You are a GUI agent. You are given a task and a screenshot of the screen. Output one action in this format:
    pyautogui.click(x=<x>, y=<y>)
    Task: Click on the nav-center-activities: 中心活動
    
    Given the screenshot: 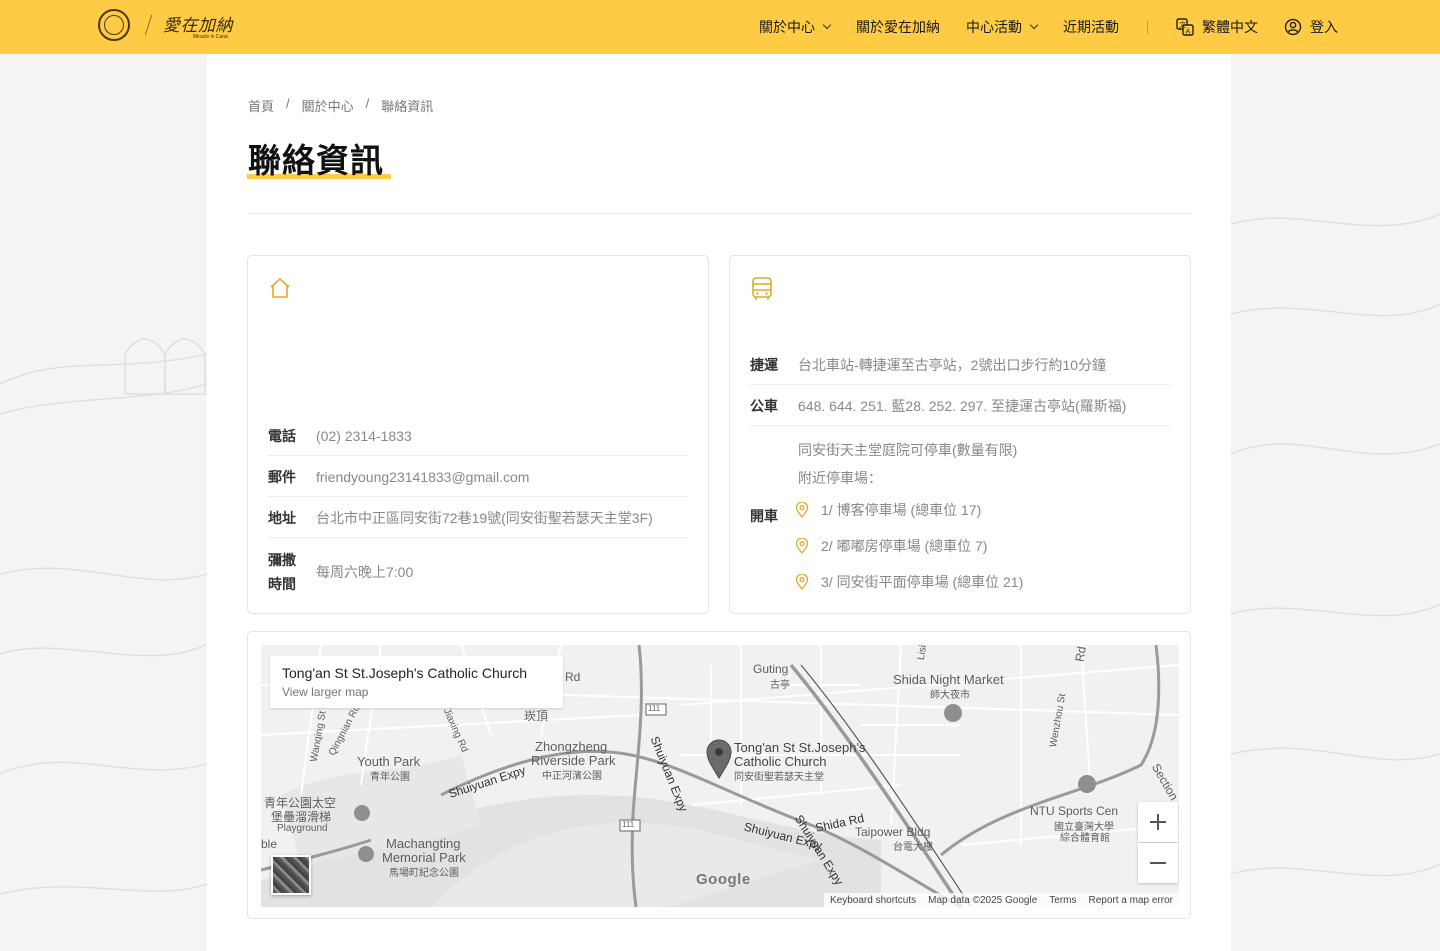 What is the action you would take?
    pyautogui.click(x=1002, y=27)
    